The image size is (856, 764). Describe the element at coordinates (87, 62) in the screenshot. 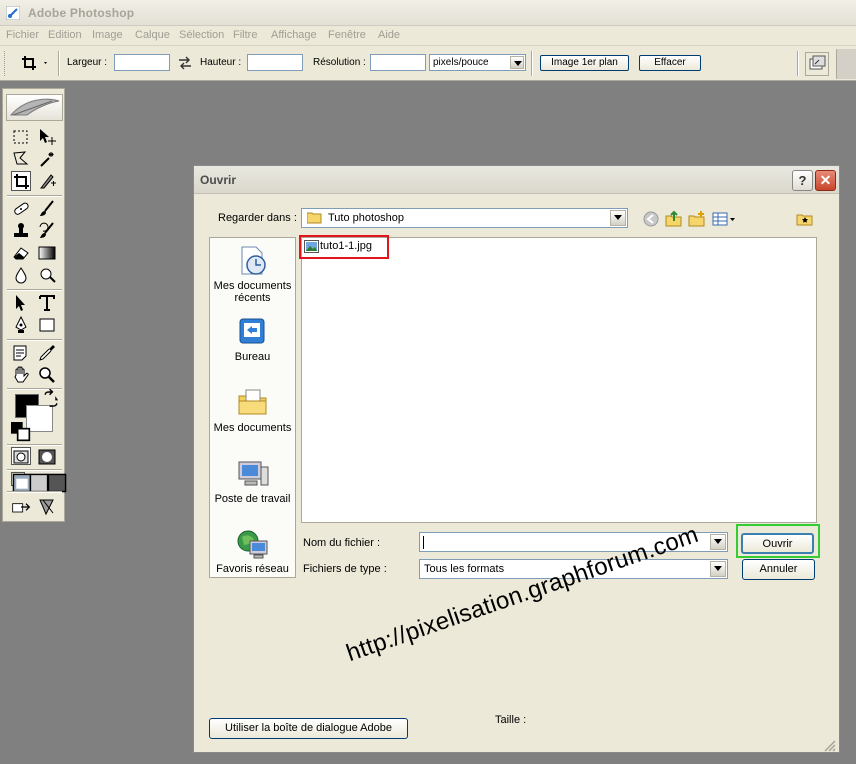

I see `width-label: Largeur :` at that location.